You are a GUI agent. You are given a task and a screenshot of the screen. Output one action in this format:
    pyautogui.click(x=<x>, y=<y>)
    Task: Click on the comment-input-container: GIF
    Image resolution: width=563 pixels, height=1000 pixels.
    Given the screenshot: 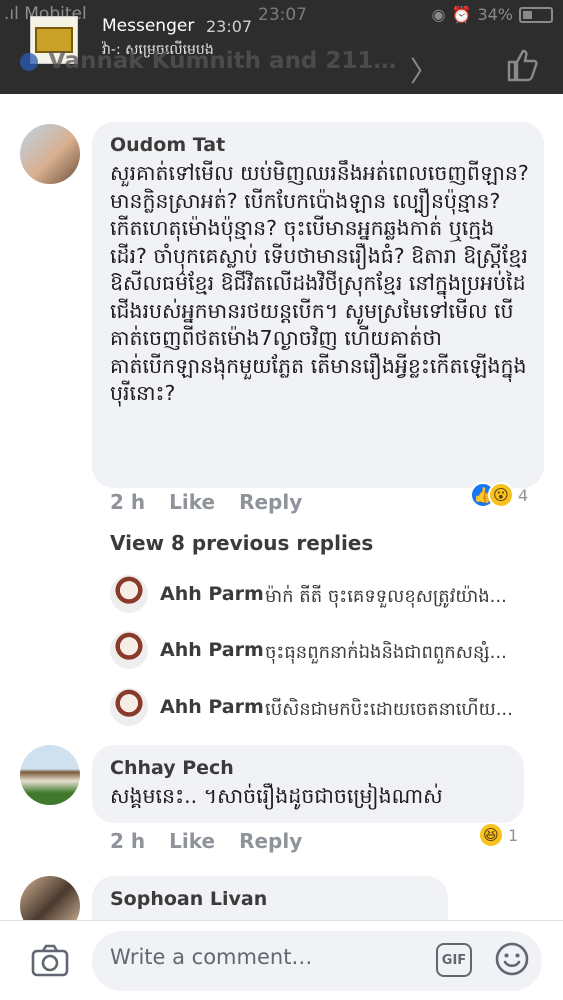 What is the action you would take?
    pyautogui.click(x=317, y=961)
    